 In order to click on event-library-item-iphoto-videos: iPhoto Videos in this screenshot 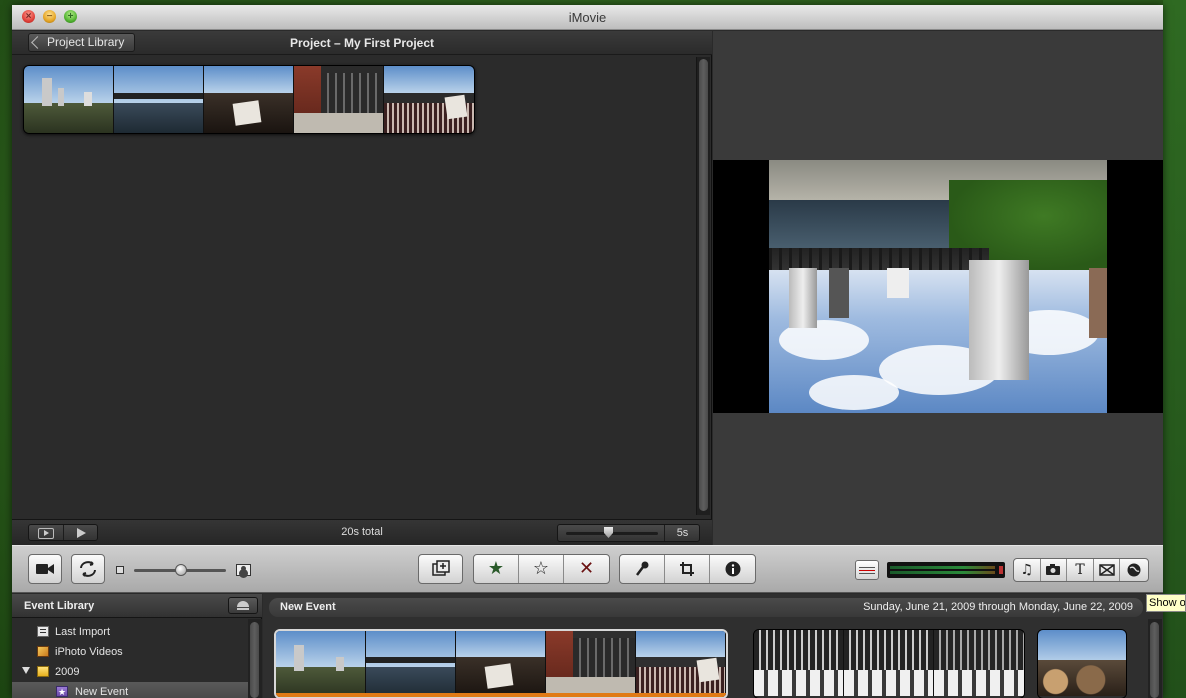, I will do `click(130, 652)`.